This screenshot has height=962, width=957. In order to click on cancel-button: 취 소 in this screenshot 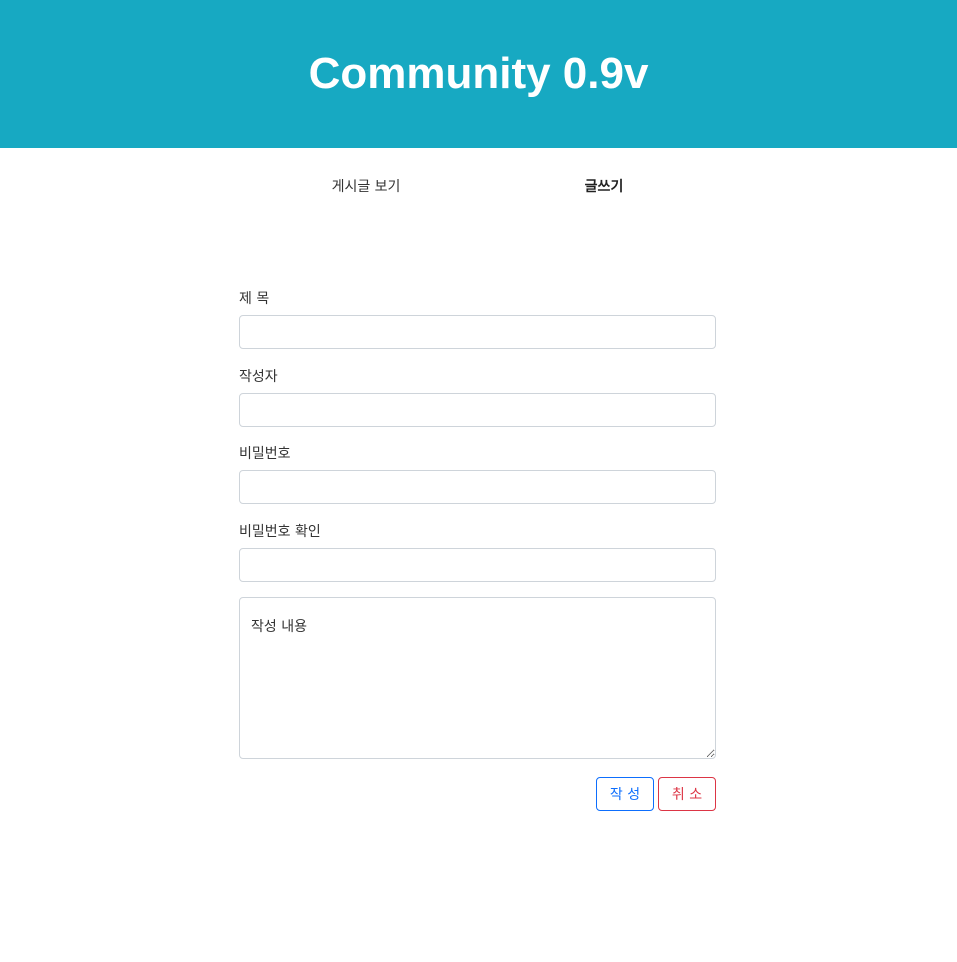, I will do `click(687, 794)`.